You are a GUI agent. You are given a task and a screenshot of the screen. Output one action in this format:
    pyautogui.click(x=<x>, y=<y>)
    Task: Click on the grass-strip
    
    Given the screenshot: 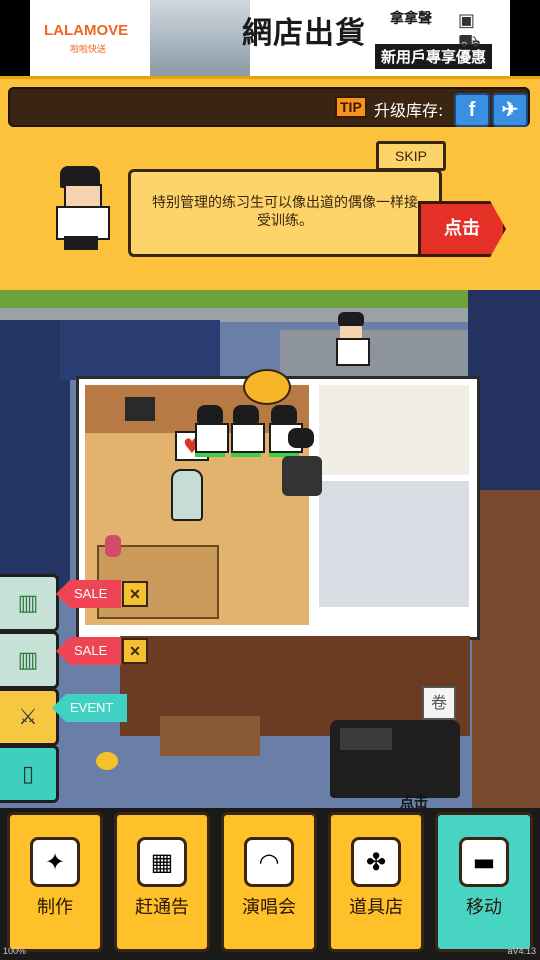 What is the action you would take?
    pyautogui.click(x=270, y=299)
    